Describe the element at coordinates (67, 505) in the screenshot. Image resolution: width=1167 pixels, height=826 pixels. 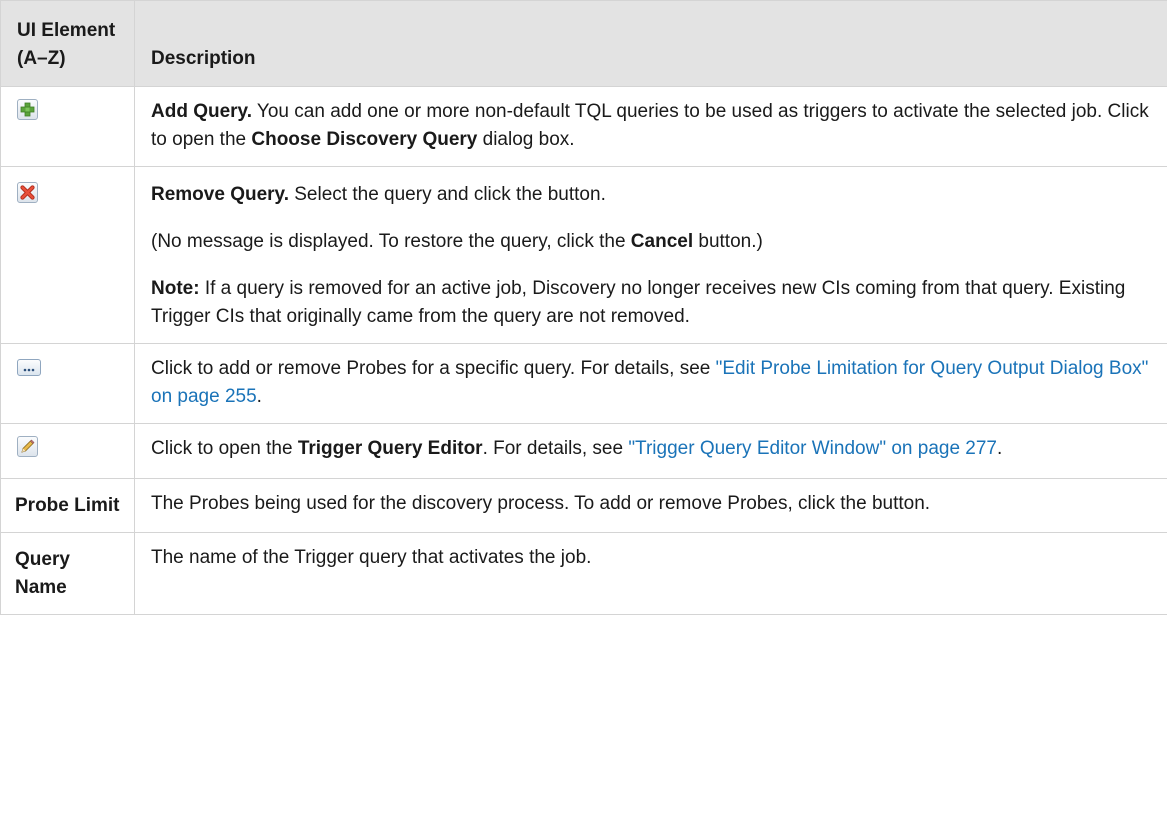
I see `ui-element-name: Probe Limit` at that location.